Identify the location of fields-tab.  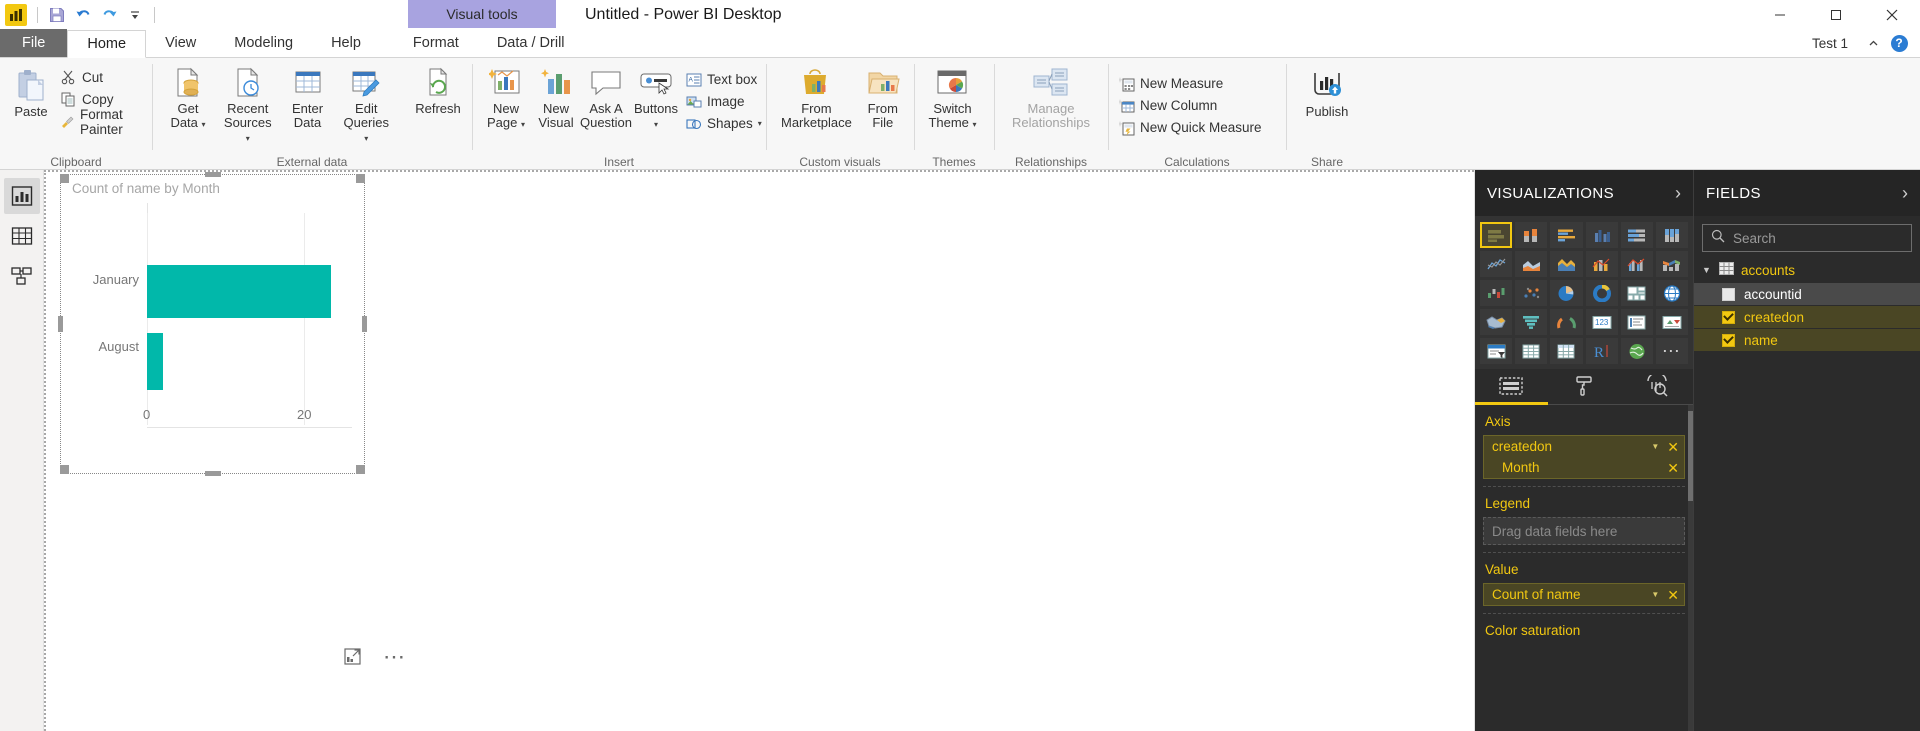
(1511, 387).